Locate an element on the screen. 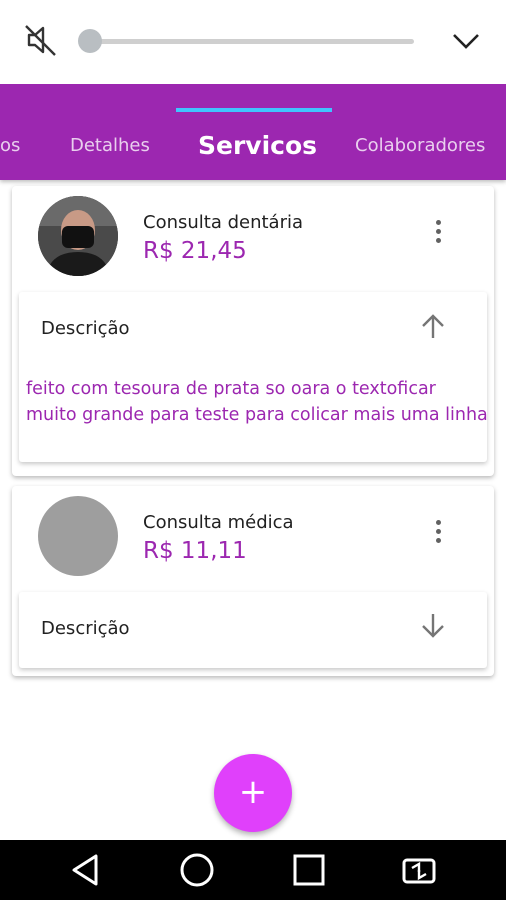  description-panel: Descrição is located at coordinates (253, 630).